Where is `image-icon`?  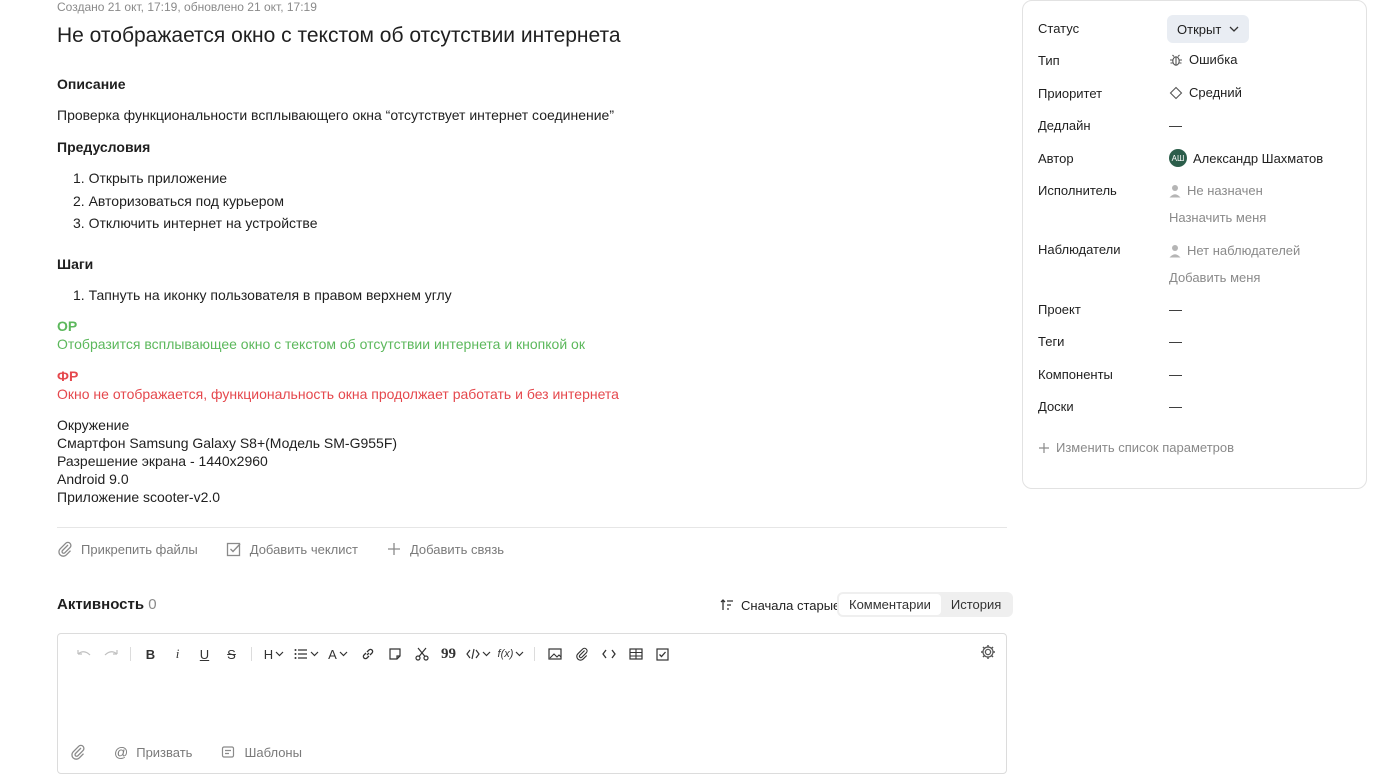 image-icon is located at coordinates (554, 654).